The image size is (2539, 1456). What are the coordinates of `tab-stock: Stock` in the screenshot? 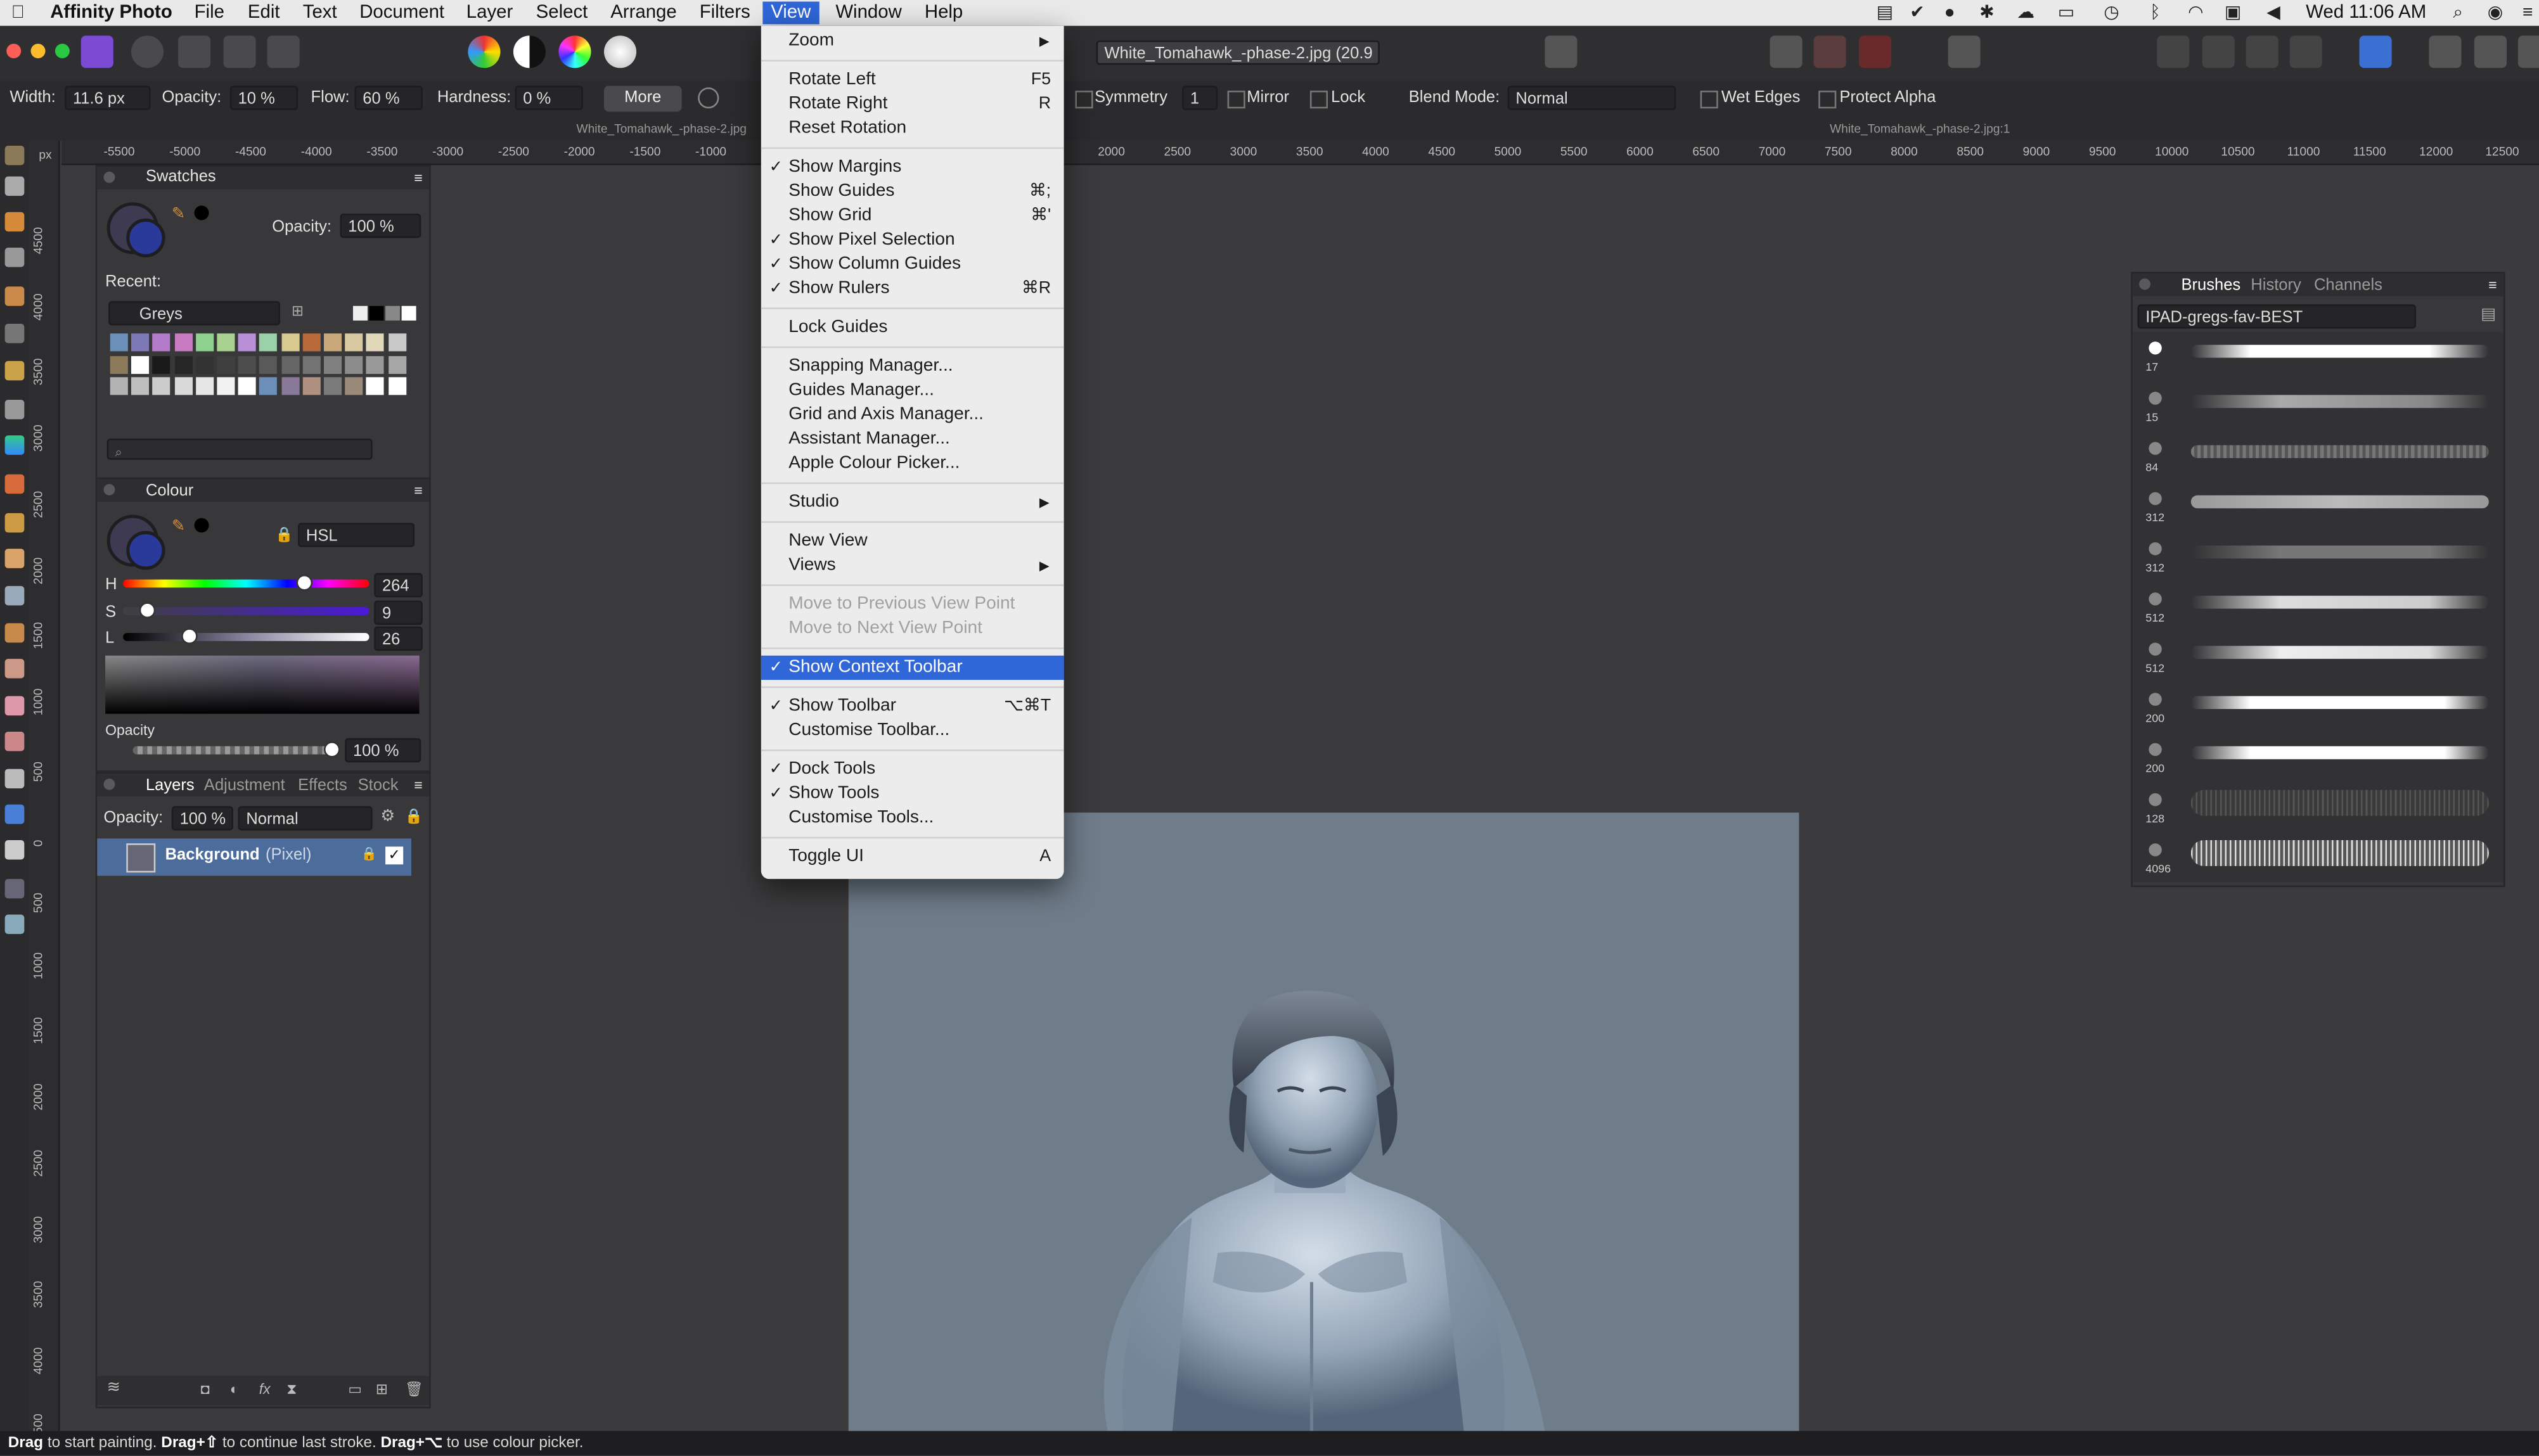 It's located at (379, 787).